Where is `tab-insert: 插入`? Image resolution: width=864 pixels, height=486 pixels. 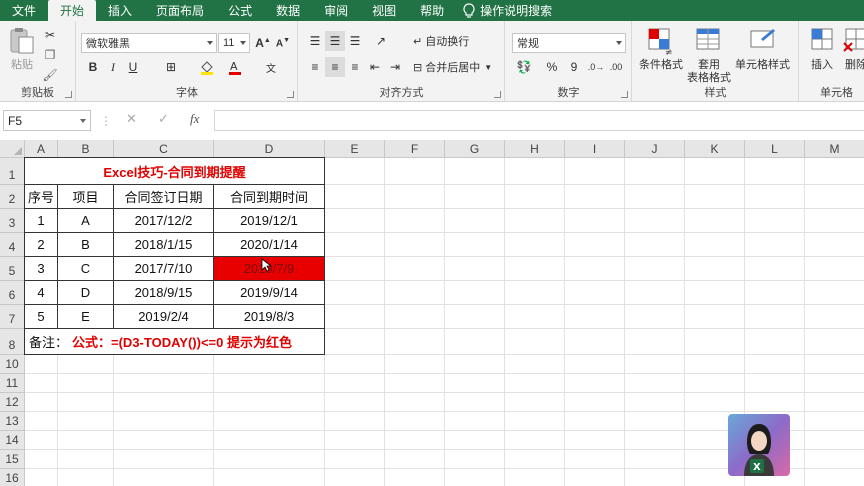 tab-insert: 插入 is located at coordinates (120, 10).